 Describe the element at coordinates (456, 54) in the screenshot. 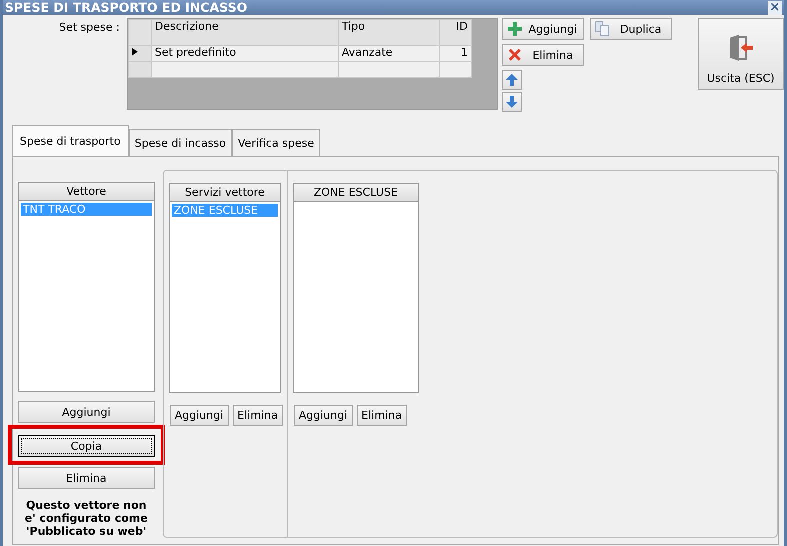

I see `table-cell: 1` at that location.